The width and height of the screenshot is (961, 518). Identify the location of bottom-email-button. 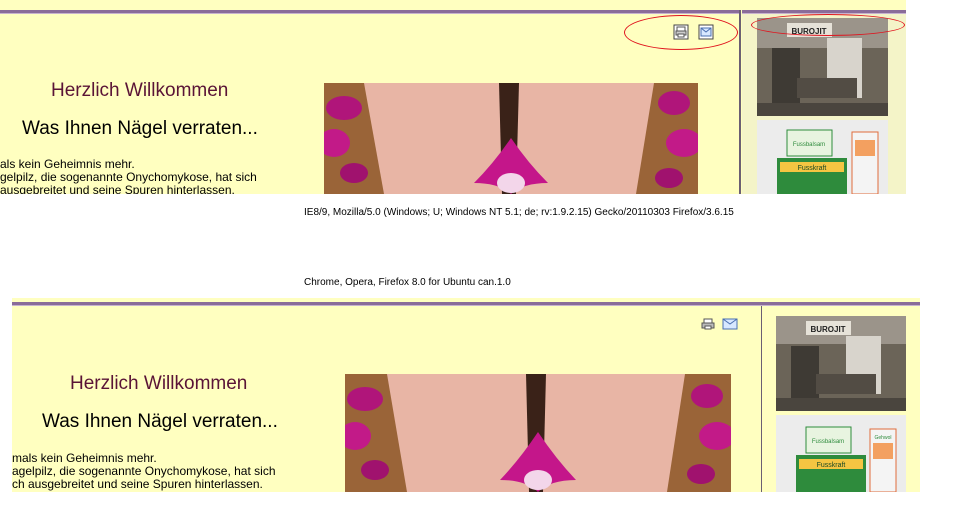
(730, 324).